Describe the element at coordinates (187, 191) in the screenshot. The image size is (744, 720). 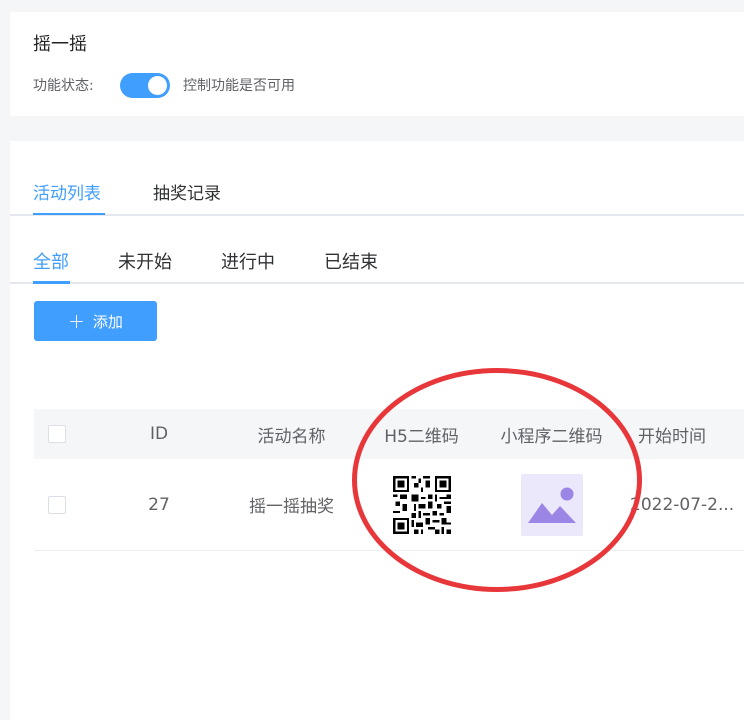
I see `tab-lottery-records: 抽奖记录` at that location.